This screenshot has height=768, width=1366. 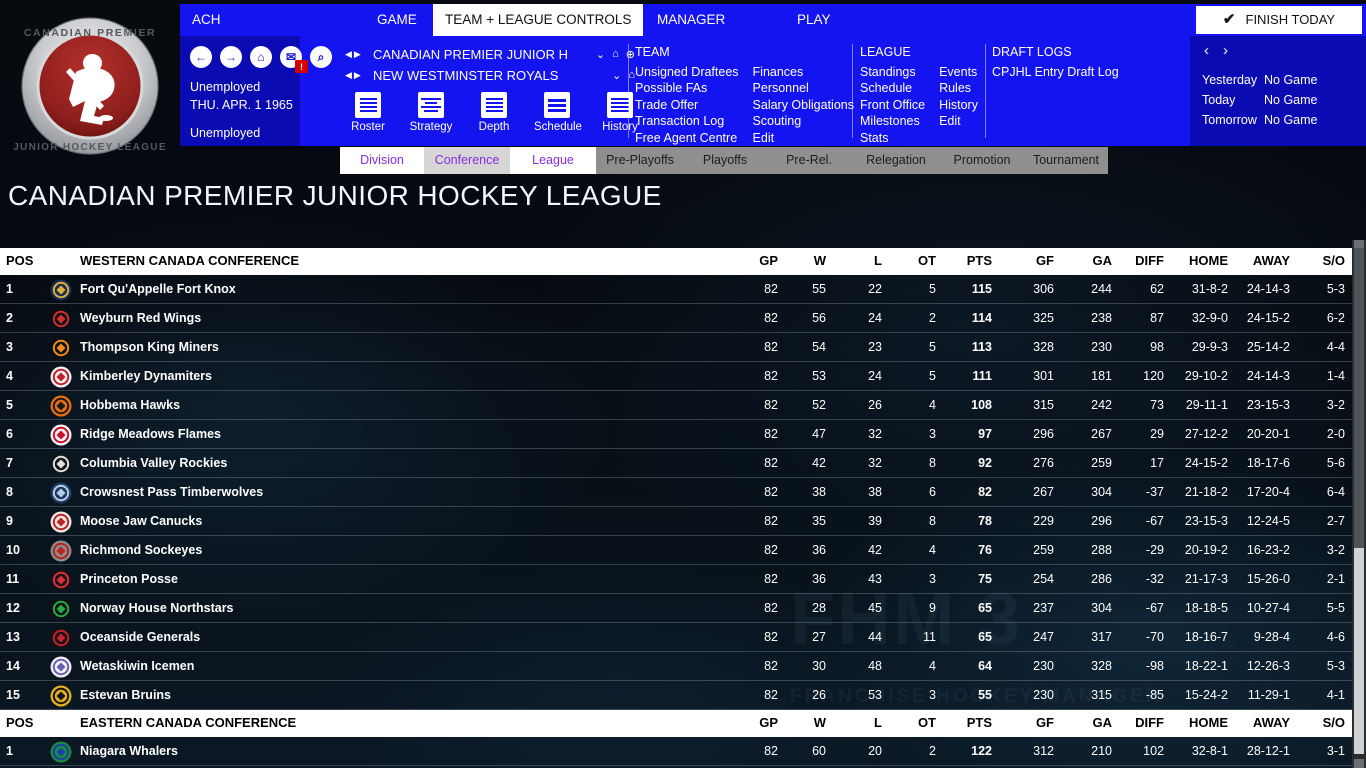 What do you see at coordinates (1359, 398) in the screenshot?
I see `scrollbar-thumb` at bounding box center [1359, 398].